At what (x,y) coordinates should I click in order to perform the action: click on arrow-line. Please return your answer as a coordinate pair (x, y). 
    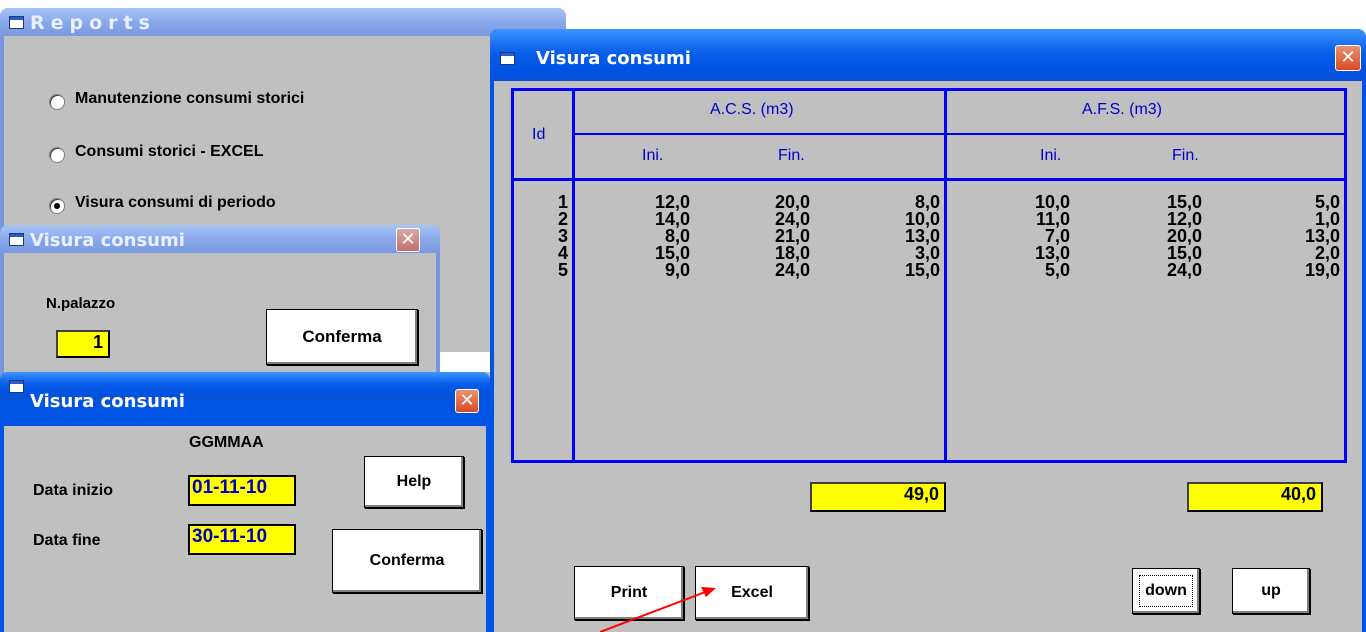
    Looking at the image, I should click on (654, 611).